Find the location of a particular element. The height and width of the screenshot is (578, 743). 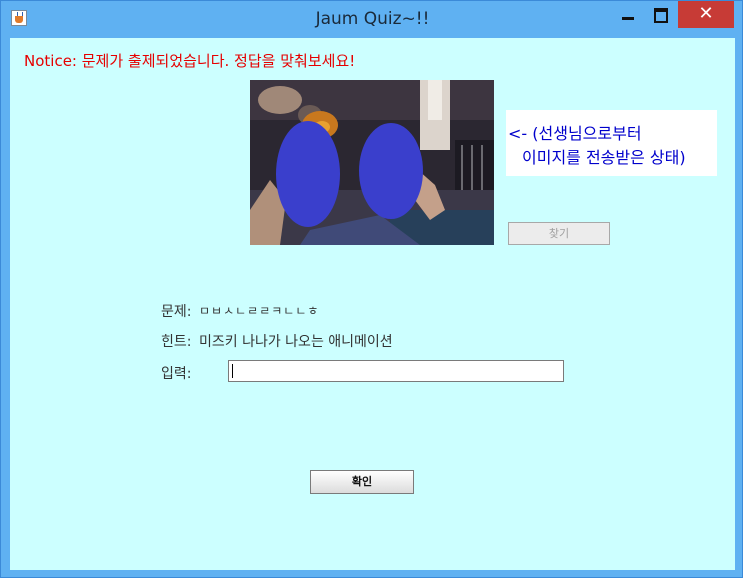

hint-label: 힌트: is located at coordinates (176, 342).